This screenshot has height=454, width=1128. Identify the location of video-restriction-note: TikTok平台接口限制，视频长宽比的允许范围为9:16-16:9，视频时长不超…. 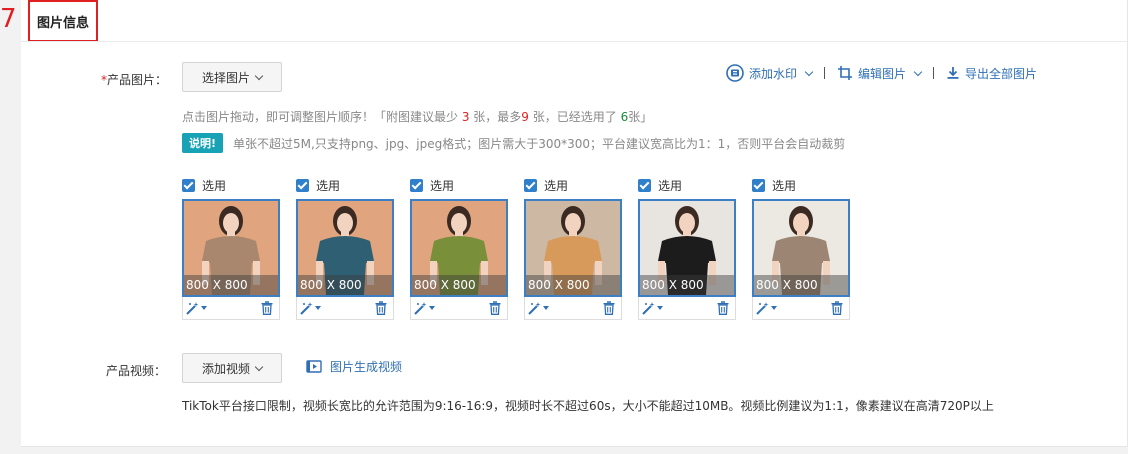
(588, 406).